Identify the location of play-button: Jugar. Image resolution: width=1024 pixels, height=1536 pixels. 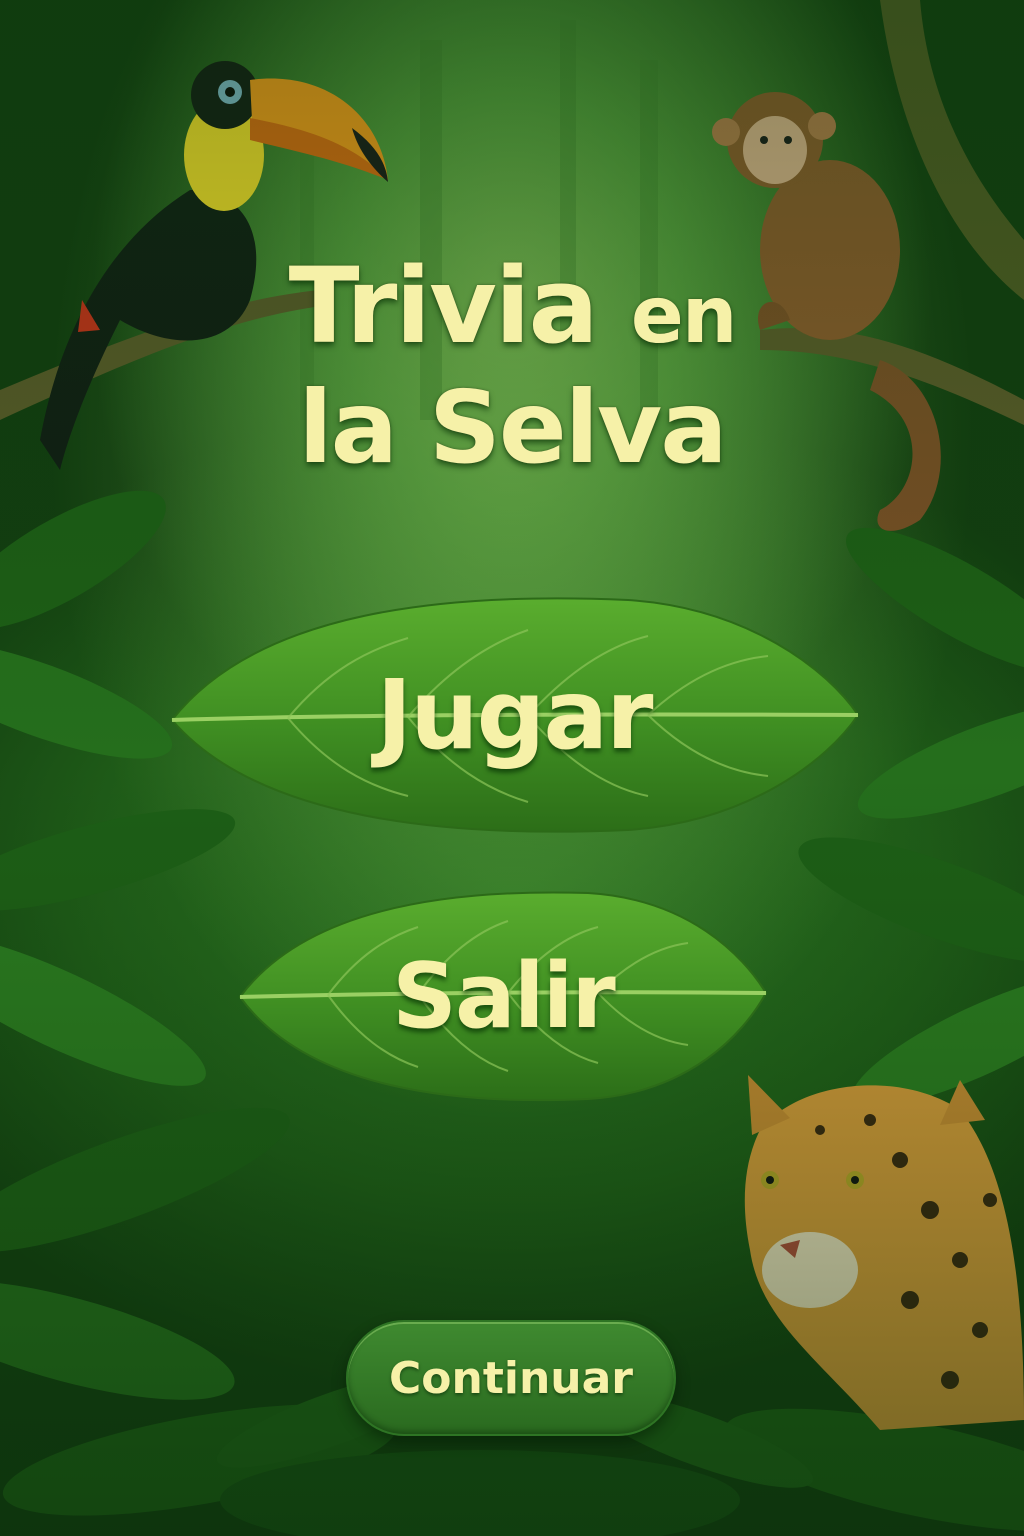
(514, 715).